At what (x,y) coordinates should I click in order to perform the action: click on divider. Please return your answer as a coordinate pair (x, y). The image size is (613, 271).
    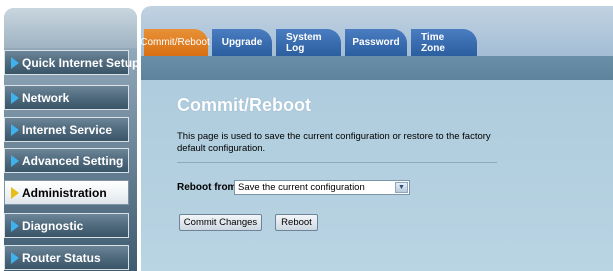
    Looking at the image, I should click on (337, 162).